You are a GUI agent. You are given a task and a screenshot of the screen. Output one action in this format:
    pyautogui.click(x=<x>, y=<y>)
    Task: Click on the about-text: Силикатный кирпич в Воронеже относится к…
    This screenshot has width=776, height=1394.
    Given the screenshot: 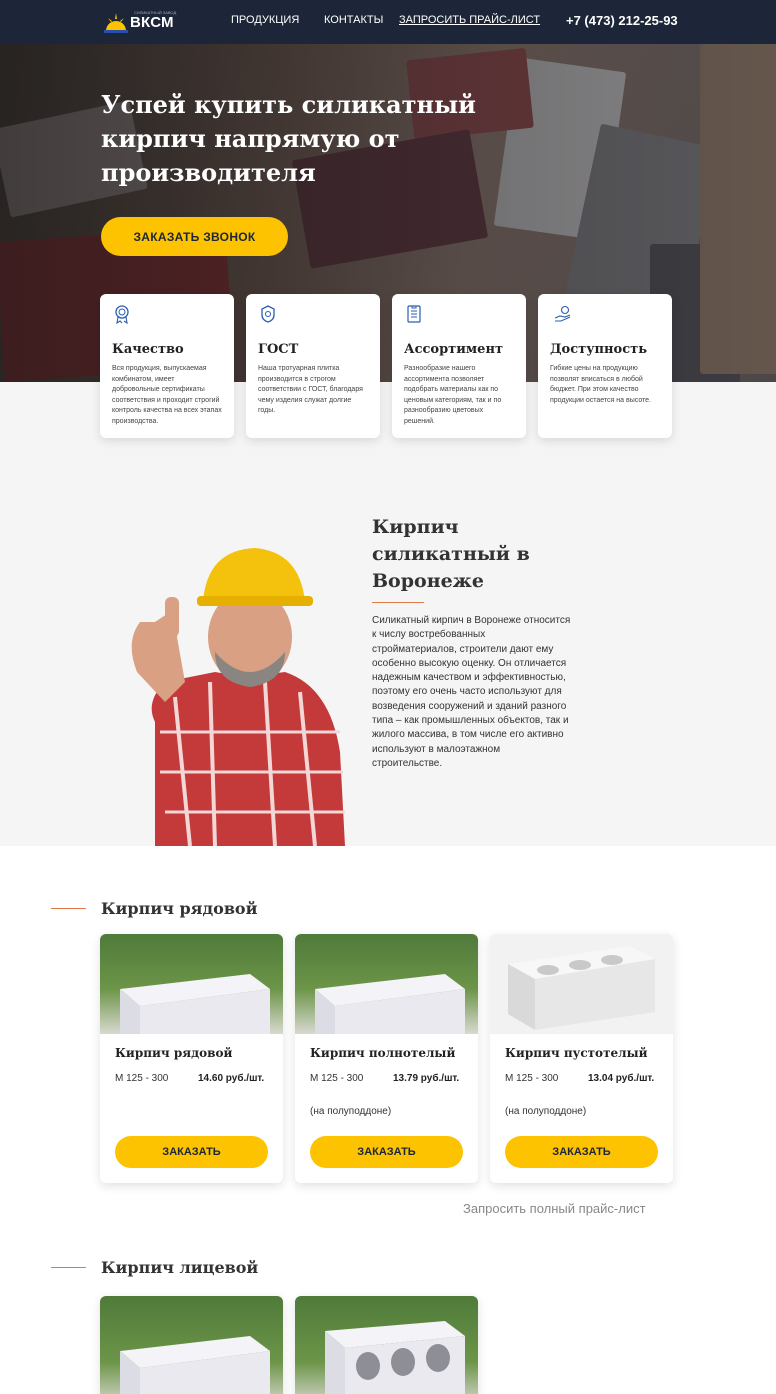 What is the action you would take?
    pyautogui.click(x=471, y=692)
    